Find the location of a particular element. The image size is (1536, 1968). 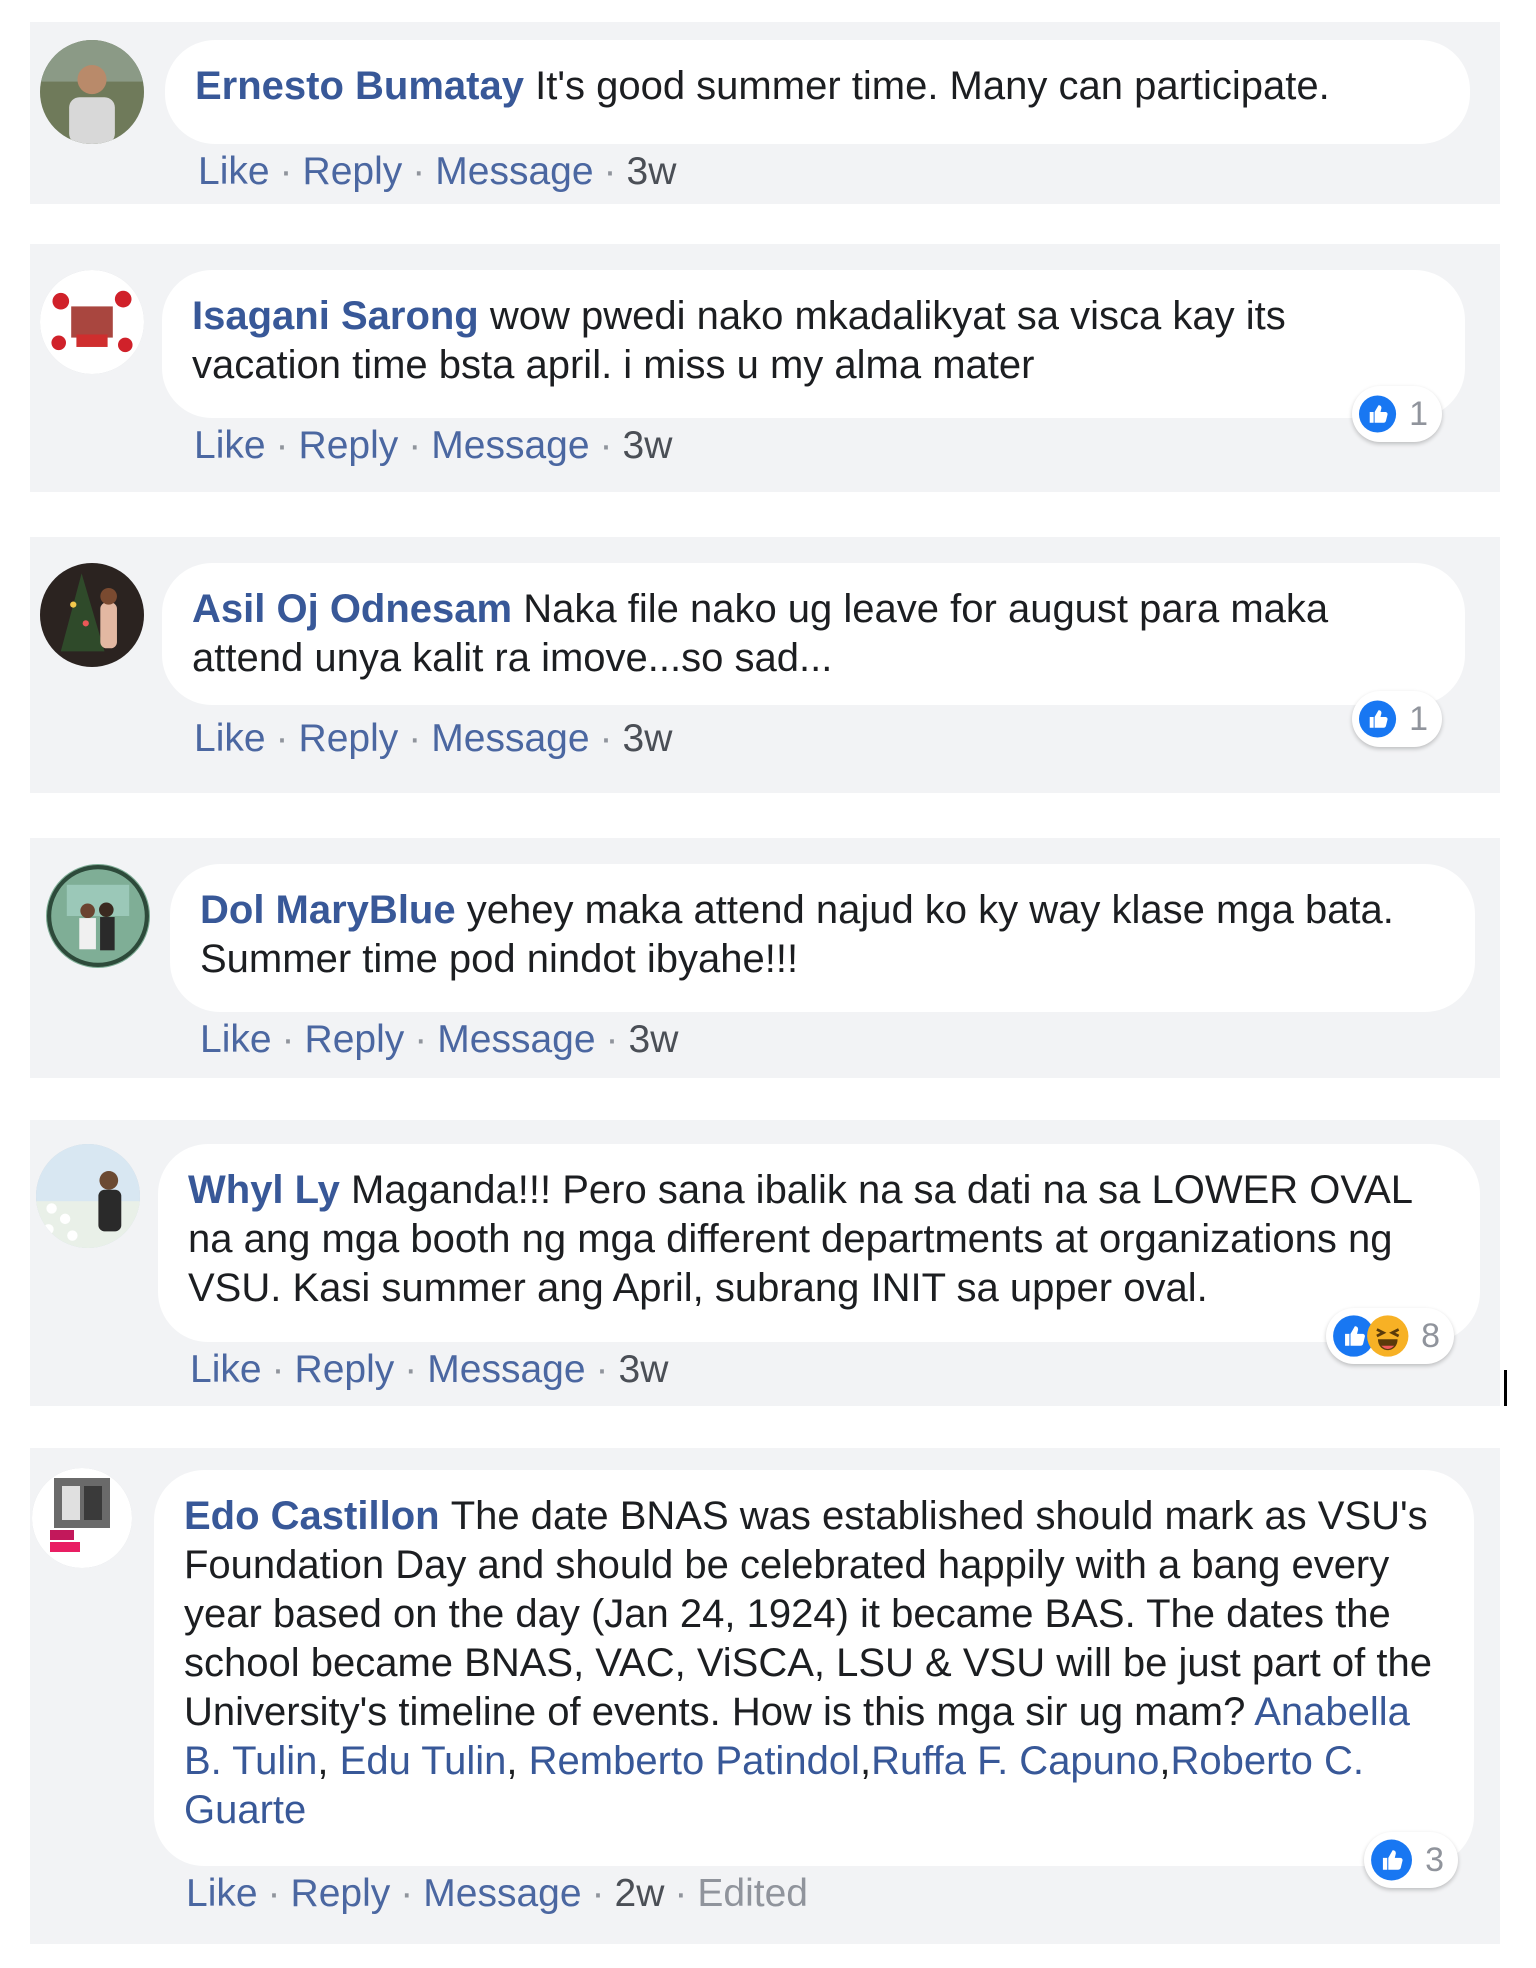

mention-link: Edu Tulin is located at coordinates (423, 1761).